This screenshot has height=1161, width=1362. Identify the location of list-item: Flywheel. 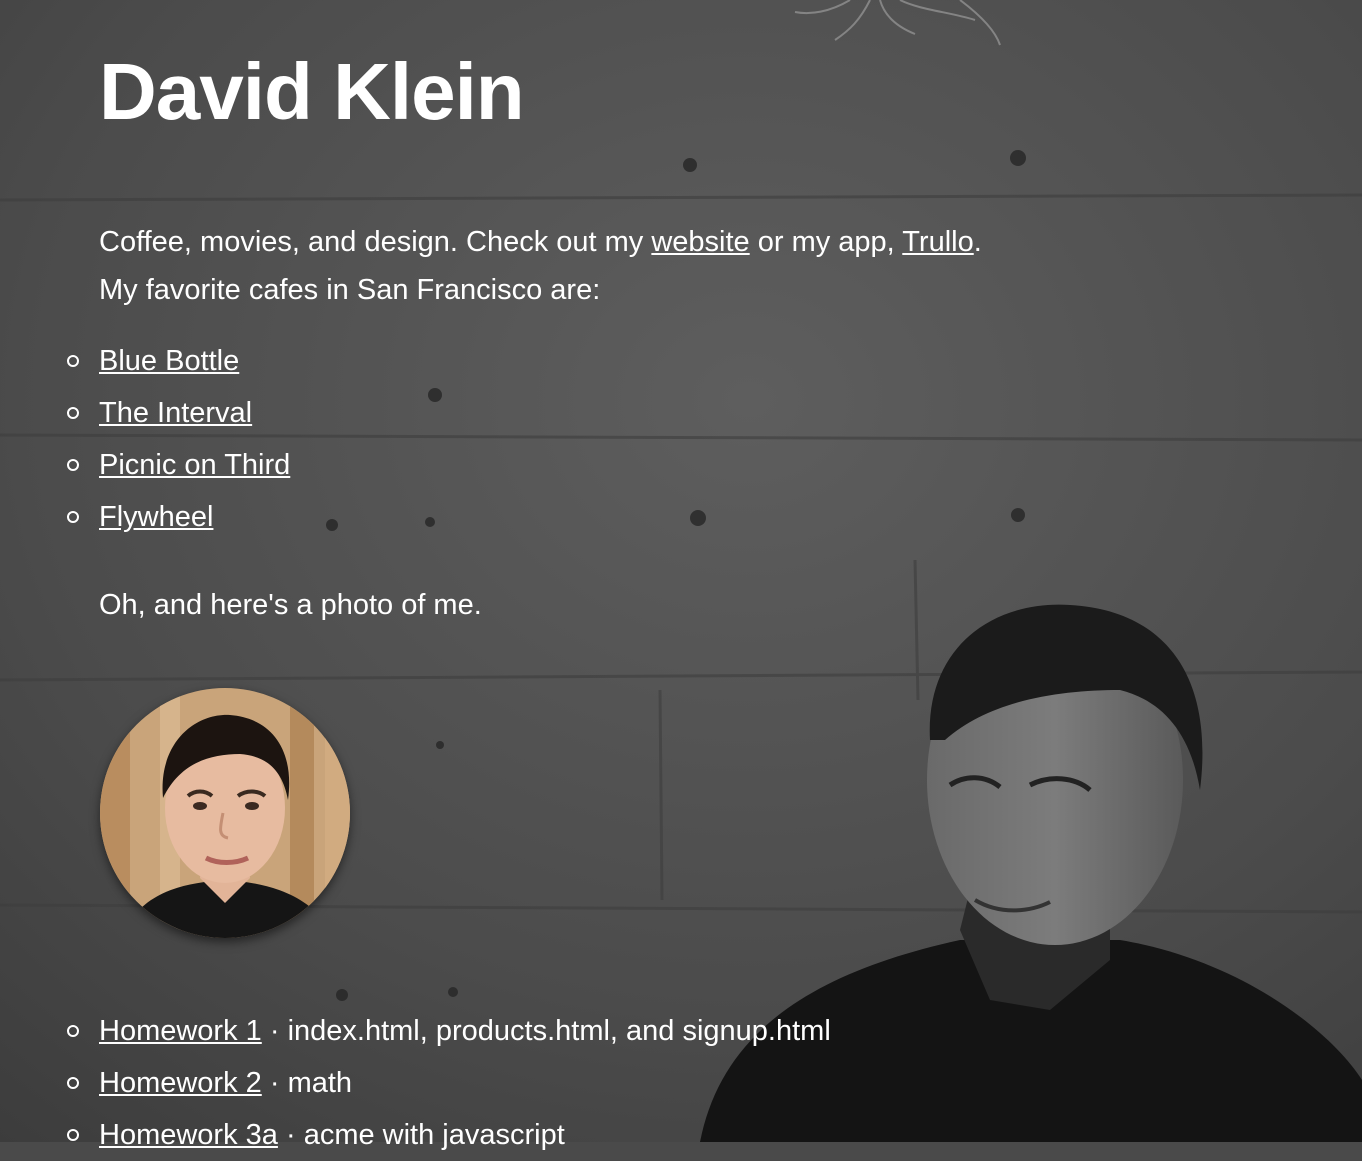
(178, 517).